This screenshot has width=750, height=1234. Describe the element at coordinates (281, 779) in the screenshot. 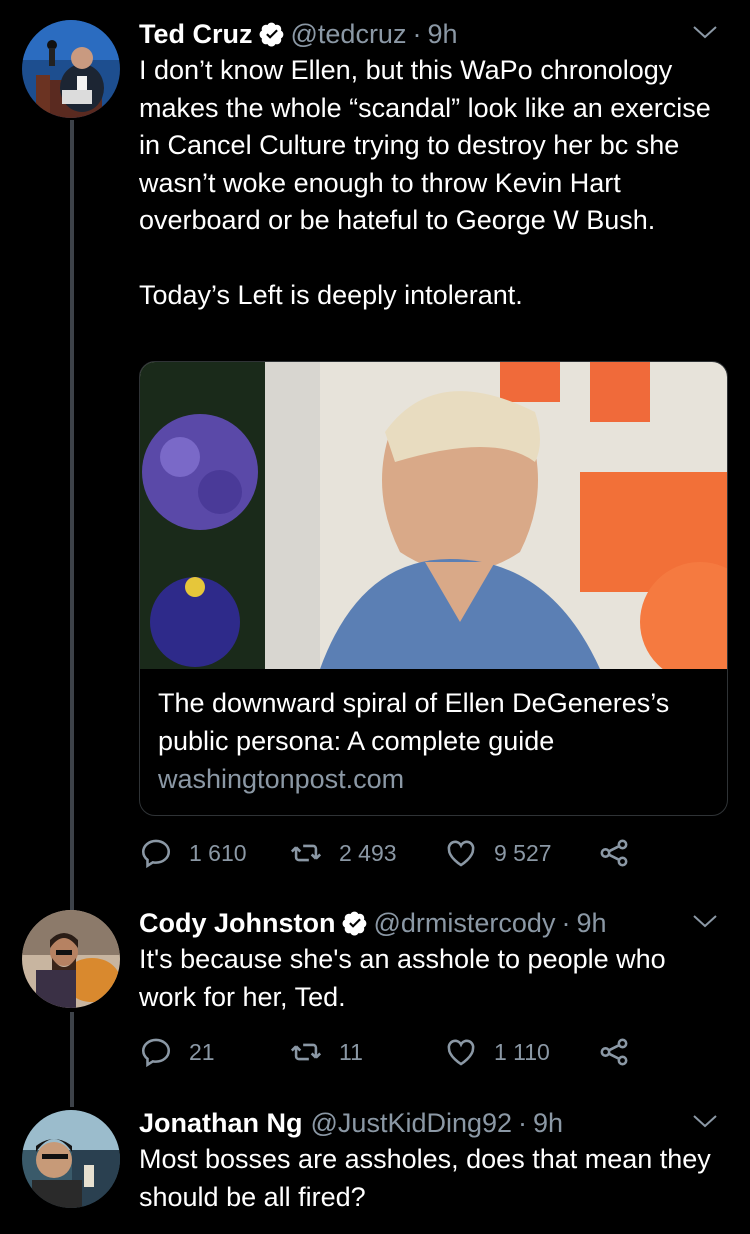

I see `card-domain: washingtonpost.com` at that location.